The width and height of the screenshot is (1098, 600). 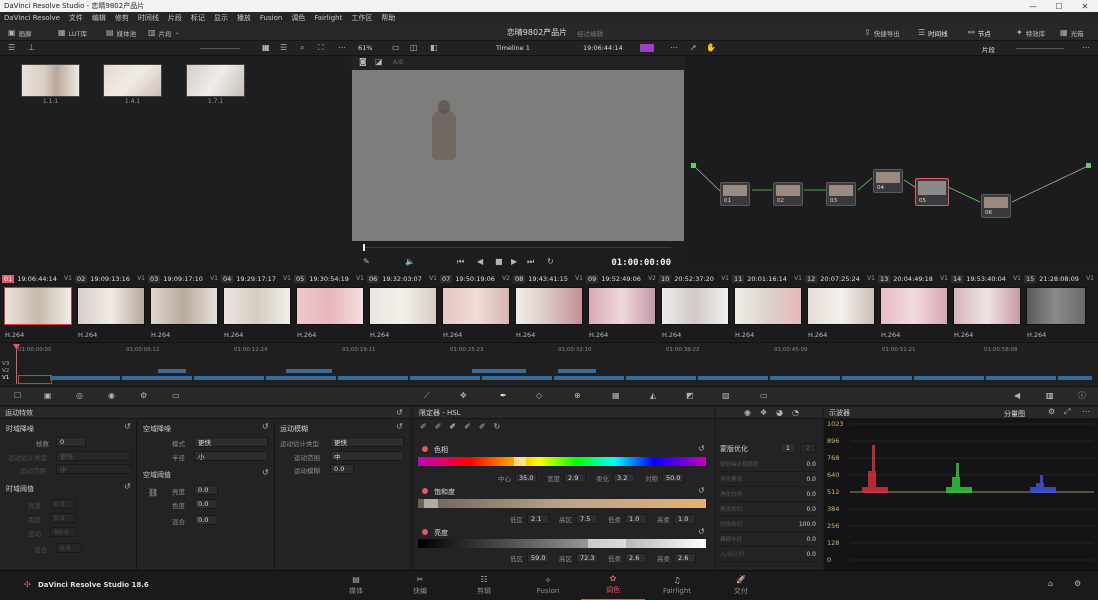 I want to click on clip-thumbnail: 14 19:53:40:04 V1 H.264, so click(x=987, y=306).